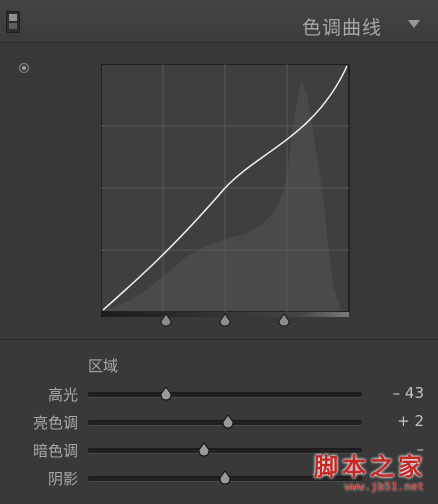 The height and width of the screenshot is (504, 438). Describe the element at coordinates (166, 394) in the screenshot. I see `highlights-slider-thumb` at that location.